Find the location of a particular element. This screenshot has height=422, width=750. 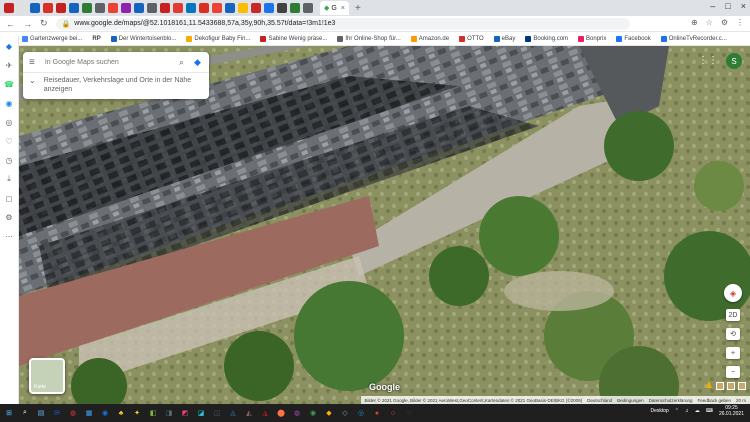

taskbar-app-icon: ● is located at coordinates (377, 413).